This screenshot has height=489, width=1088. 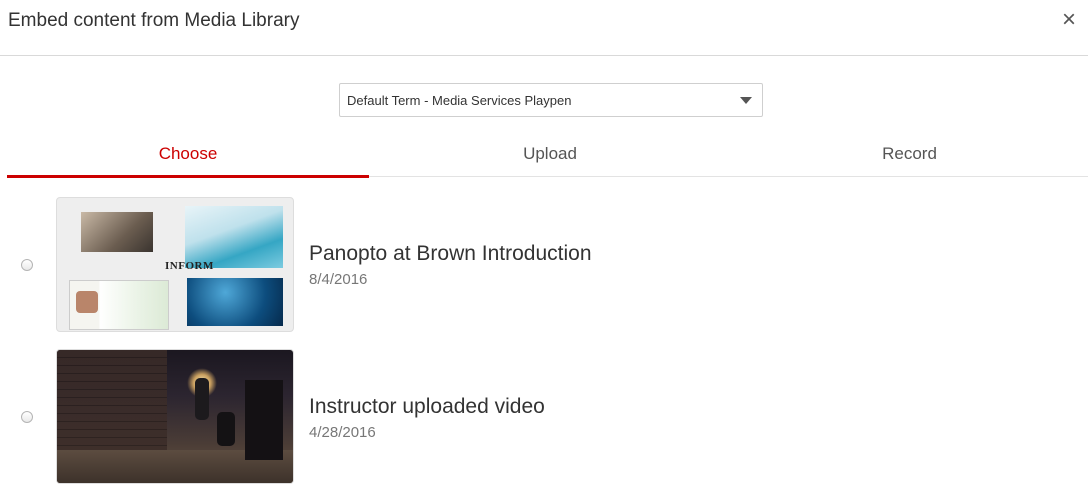 What do you see at coordinates (189, 266) in the screenshot?
I see `thumbnail-text: Inform` at bounding box center [189, 266].